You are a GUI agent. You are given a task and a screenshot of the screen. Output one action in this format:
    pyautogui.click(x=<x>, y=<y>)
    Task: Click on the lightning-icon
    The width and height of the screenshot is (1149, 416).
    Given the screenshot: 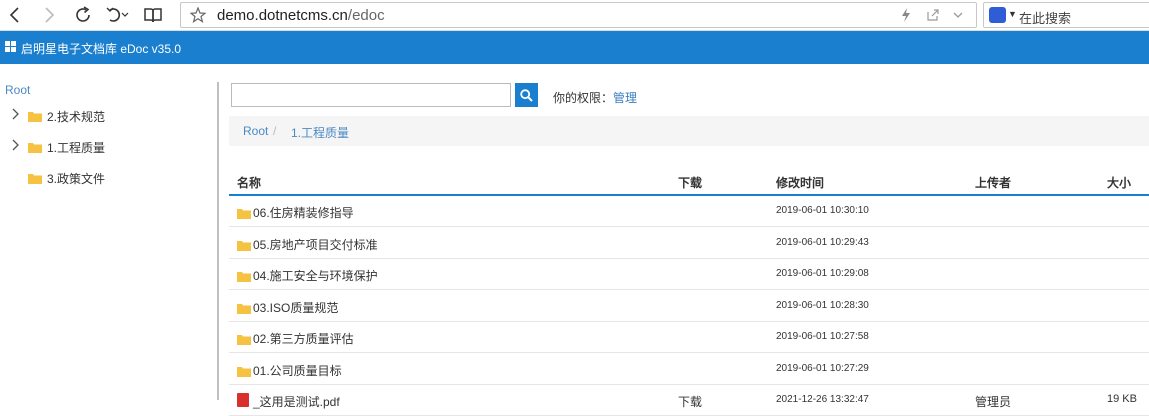 What is the action you would take?
    pyautogui.click(x=906, y=17)
    